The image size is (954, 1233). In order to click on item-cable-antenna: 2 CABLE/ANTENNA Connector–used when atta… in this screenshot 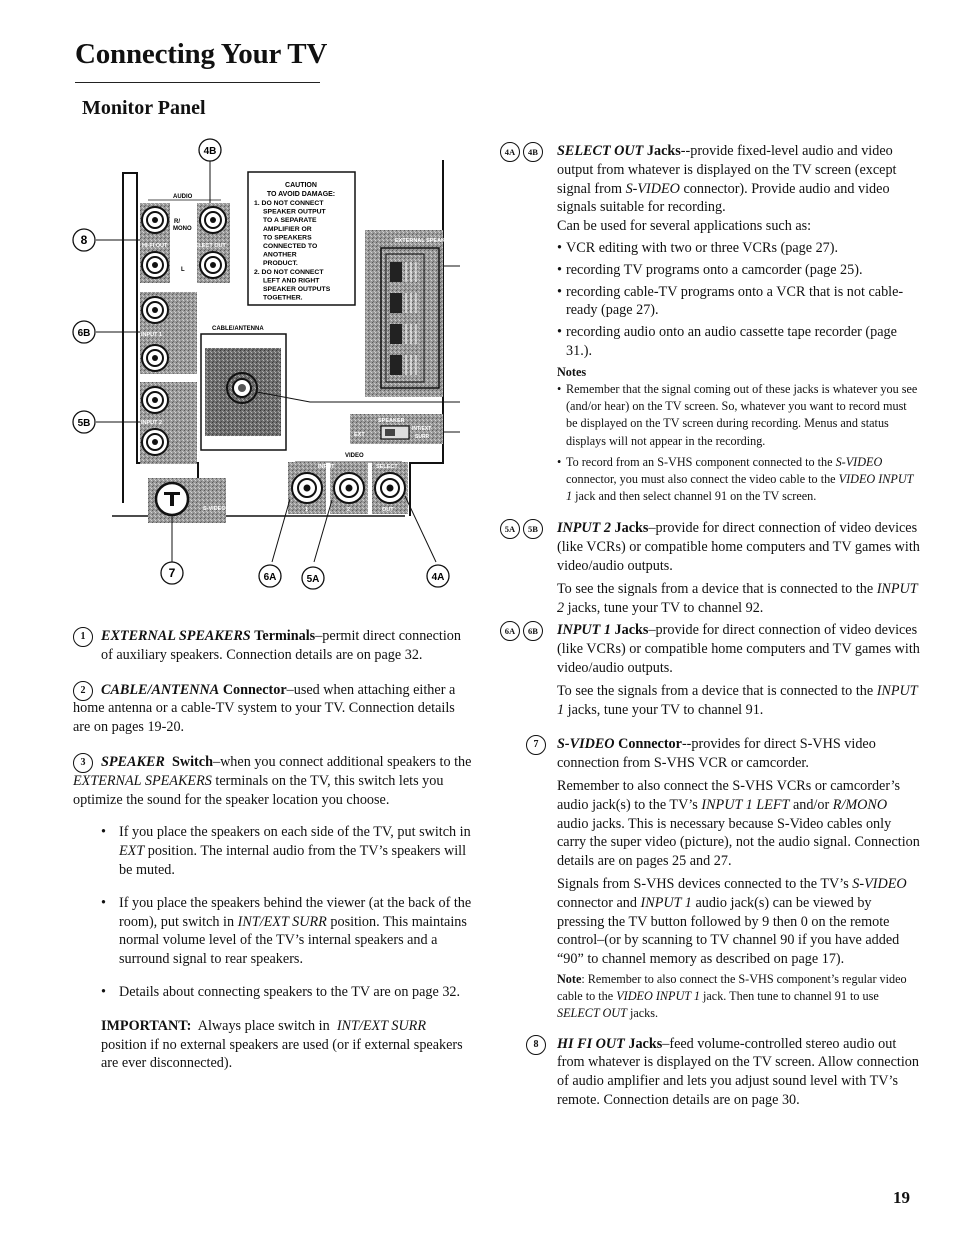, I will do `click(273, 708)`.